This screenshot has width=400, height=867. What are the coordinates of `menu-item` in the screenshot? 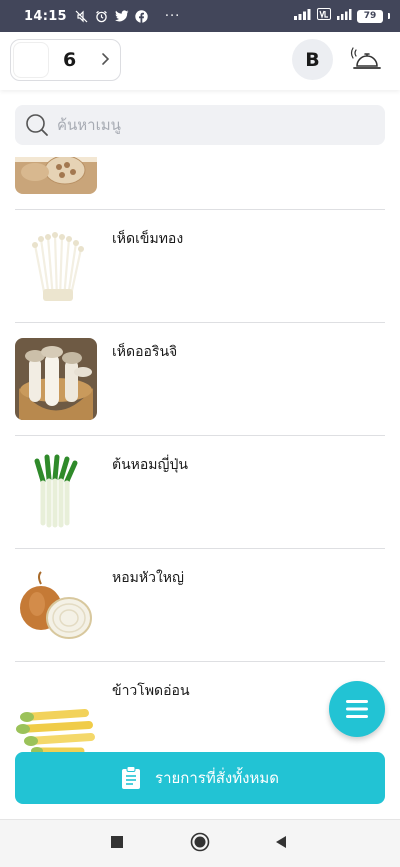 It's located at (200, 183).